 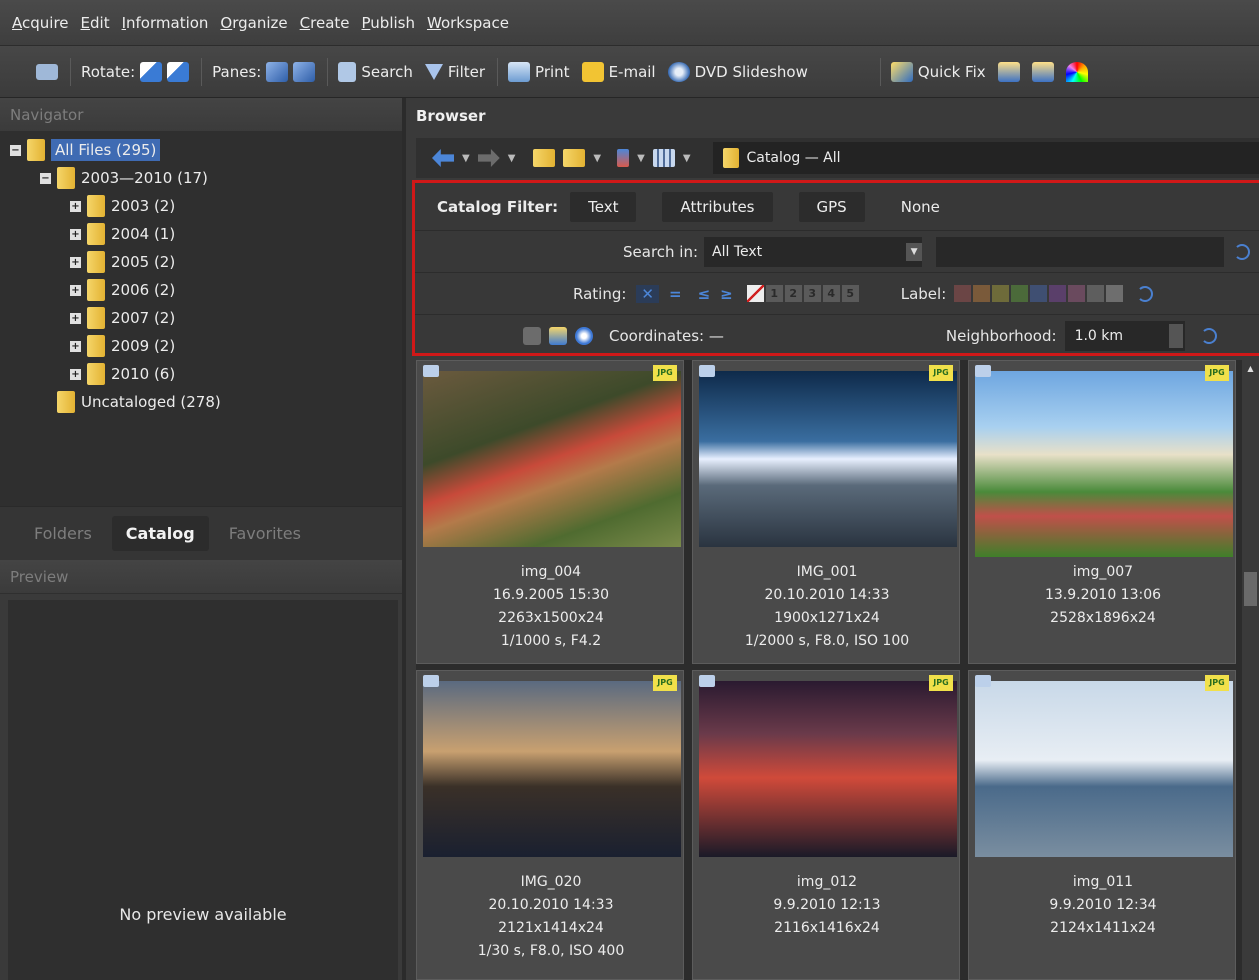 I want to click on tree-item: +2007 (2), so click(x=122, y=318).